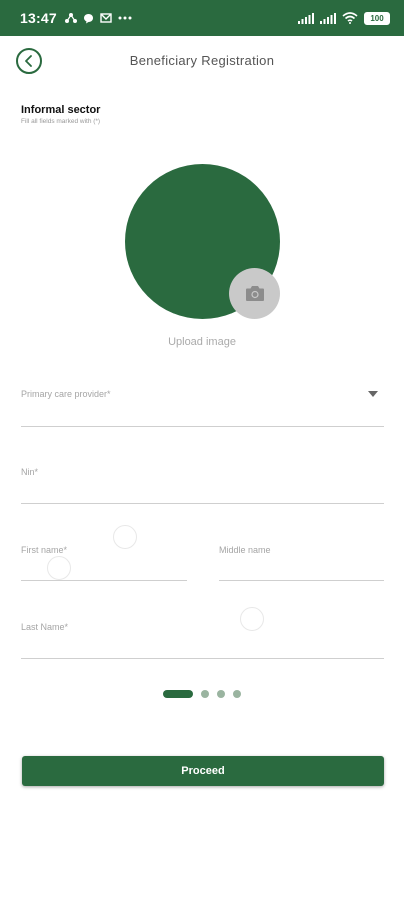 The image size is (404, 900). I want to click on page-indicator, so click(202, 694).